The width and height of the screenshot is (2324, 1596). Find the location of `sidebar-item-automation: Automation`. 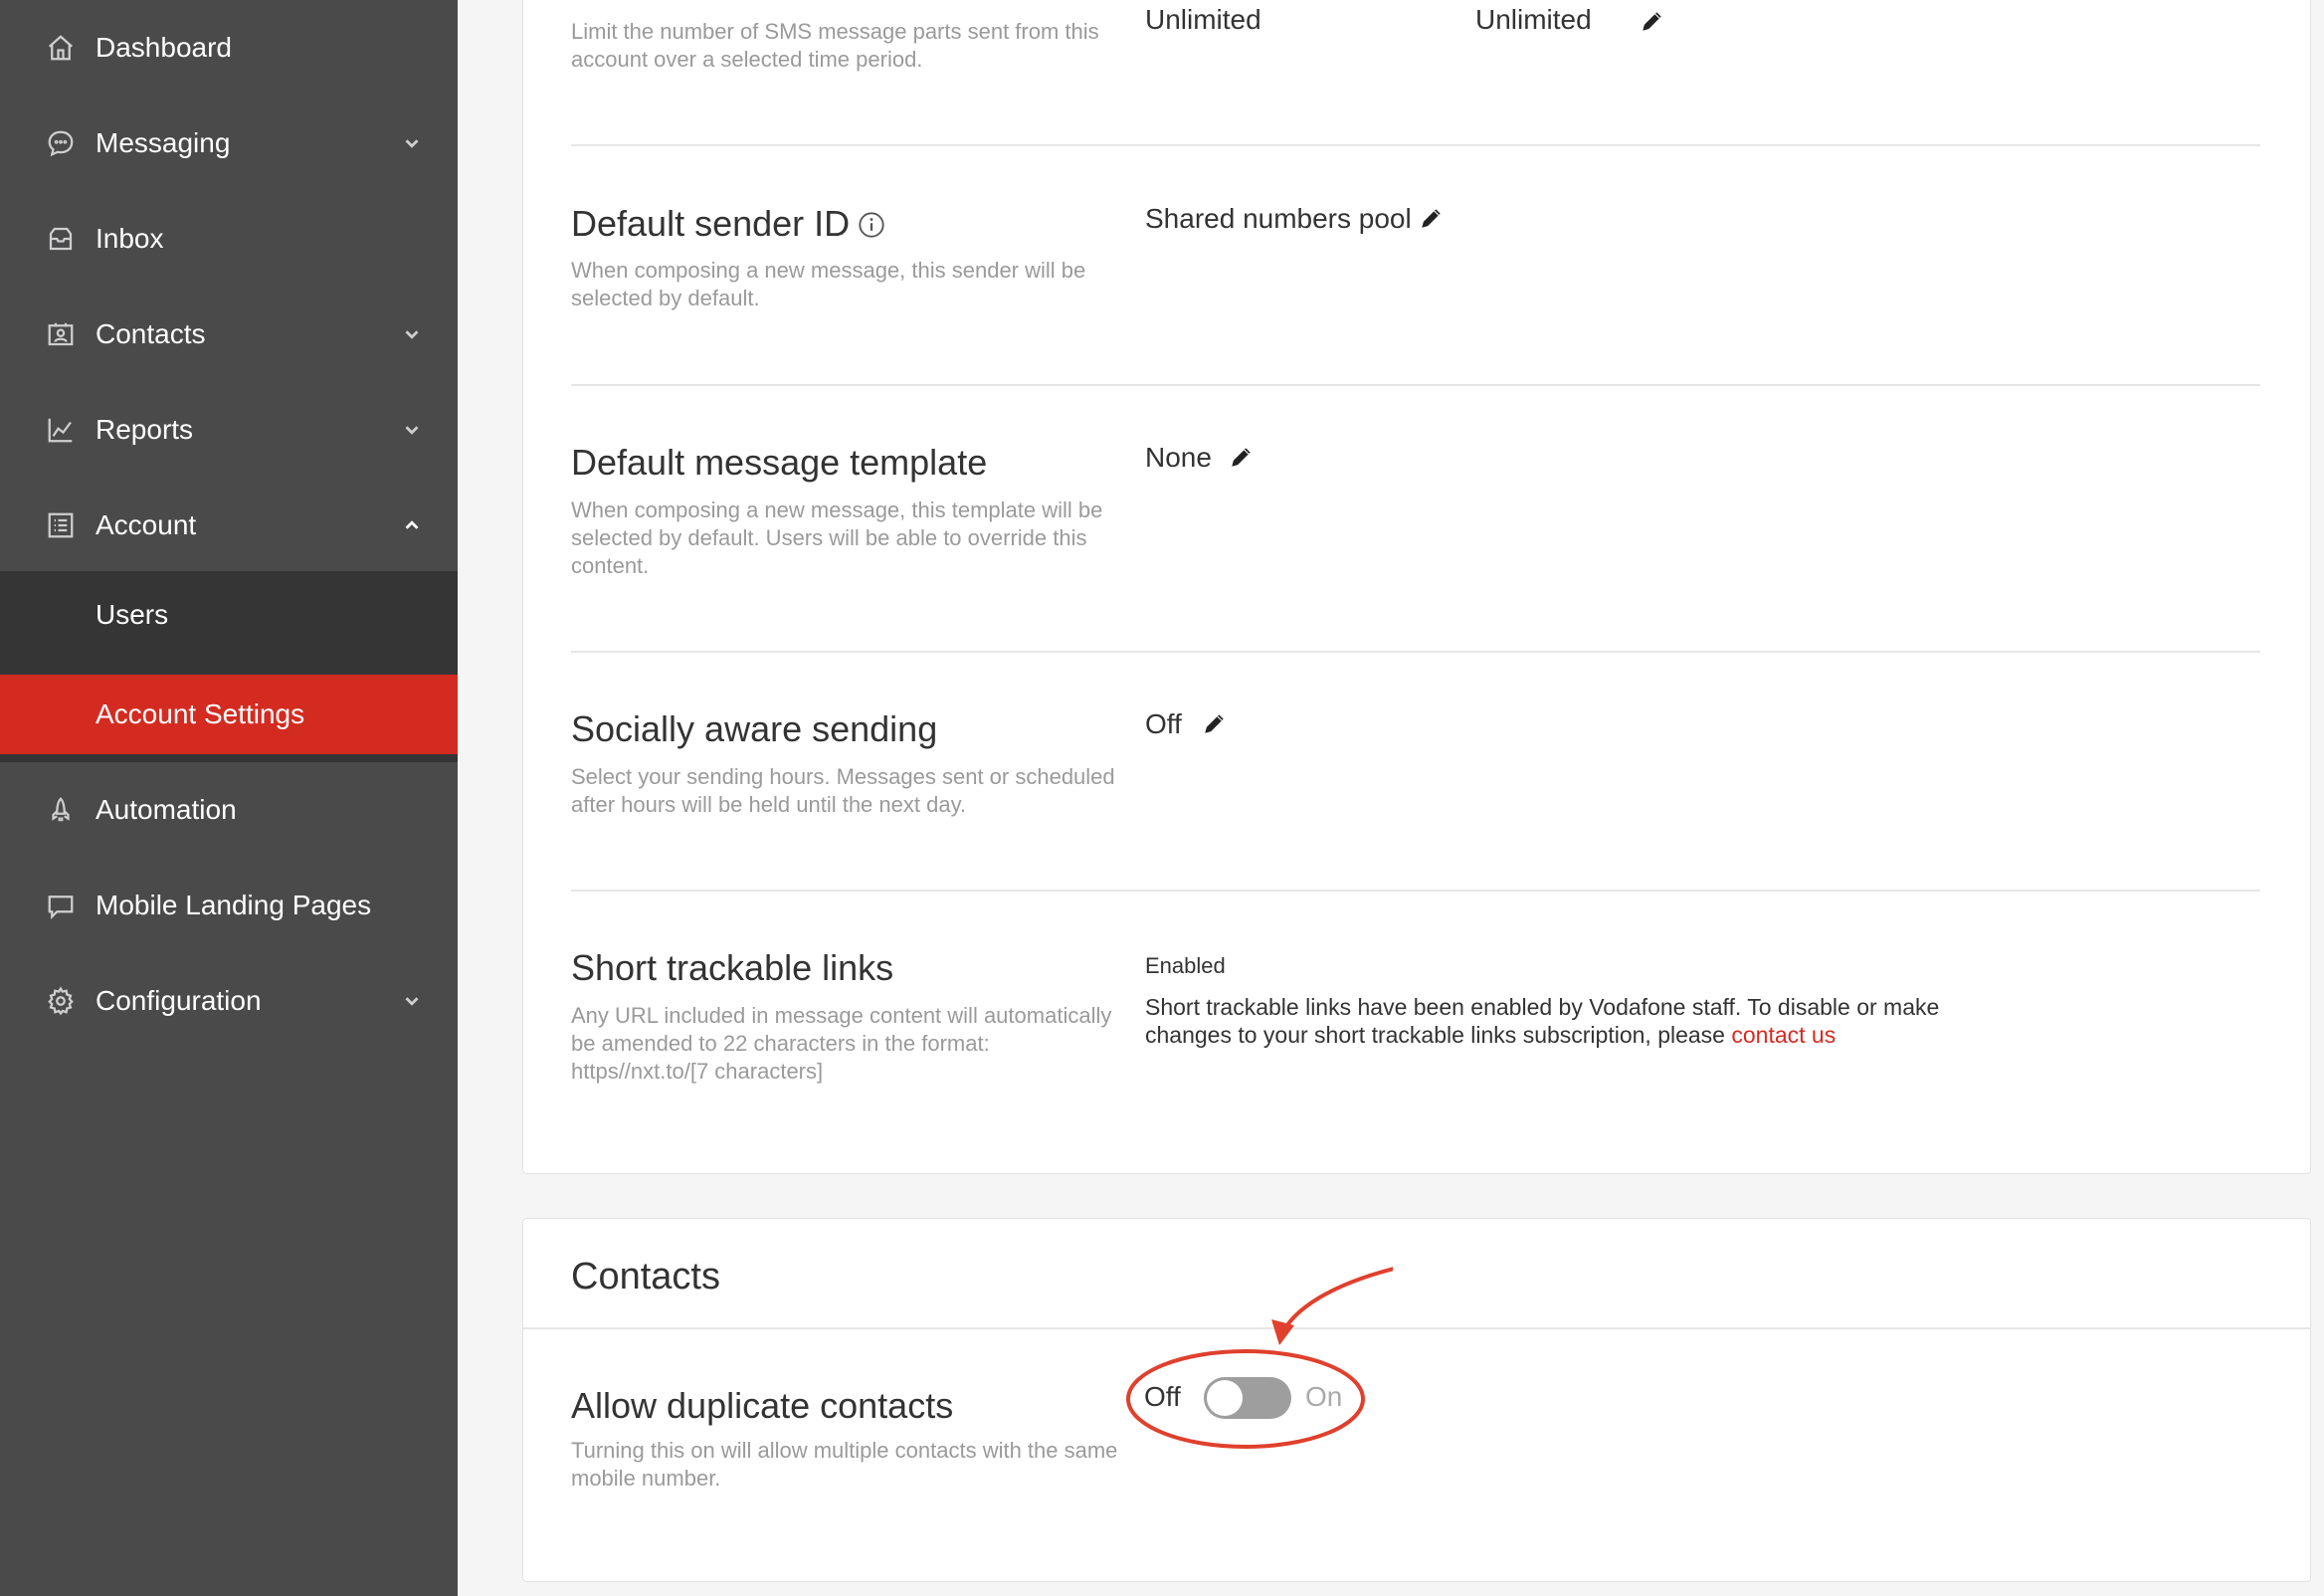

sidebar-item-automation: Automation is located at coordinates (229, 810).